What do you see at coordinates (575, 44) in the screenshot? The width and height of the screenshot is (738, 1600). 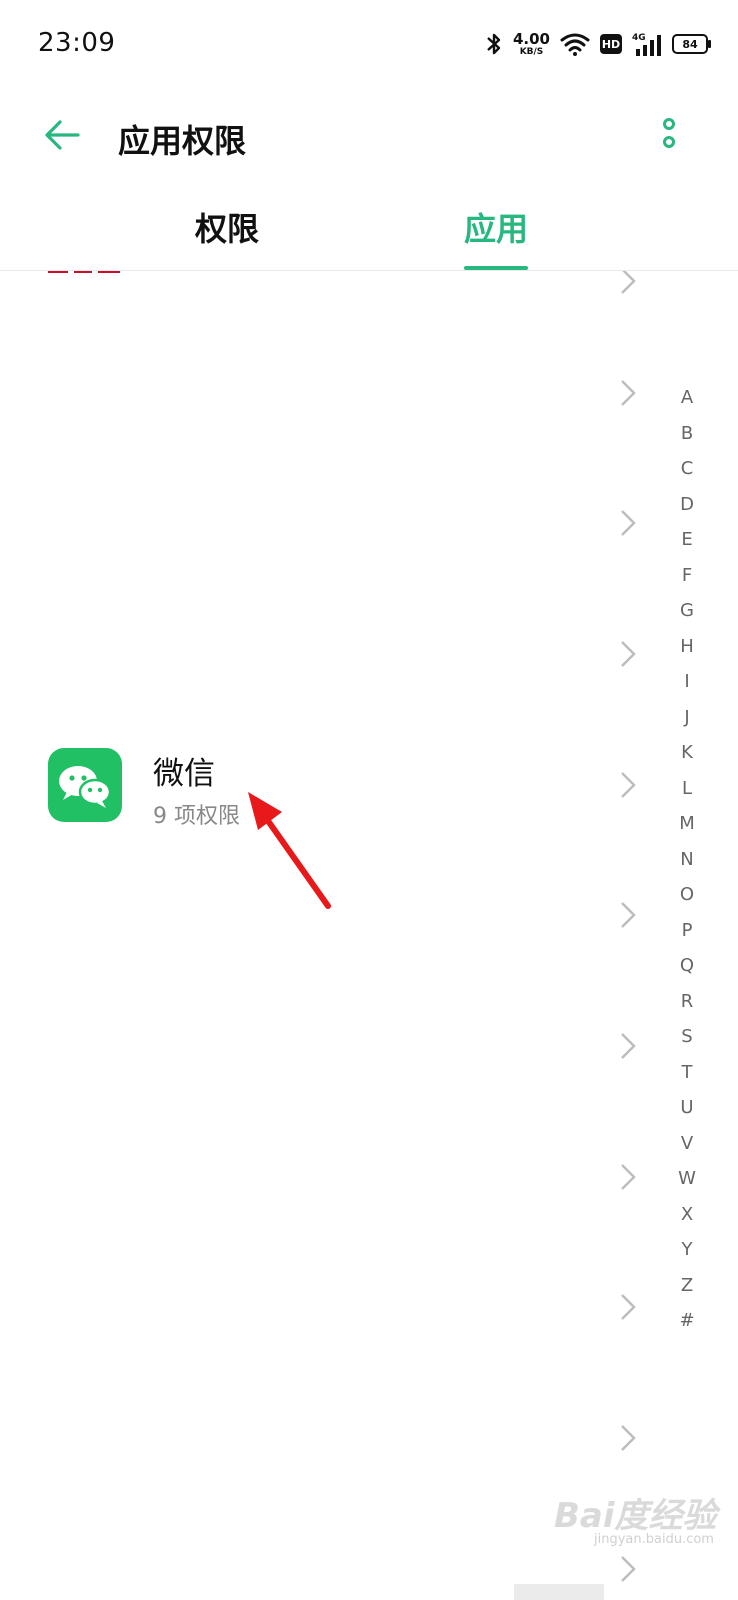 I see `wifi-icon` at bounding box center [575, 44].